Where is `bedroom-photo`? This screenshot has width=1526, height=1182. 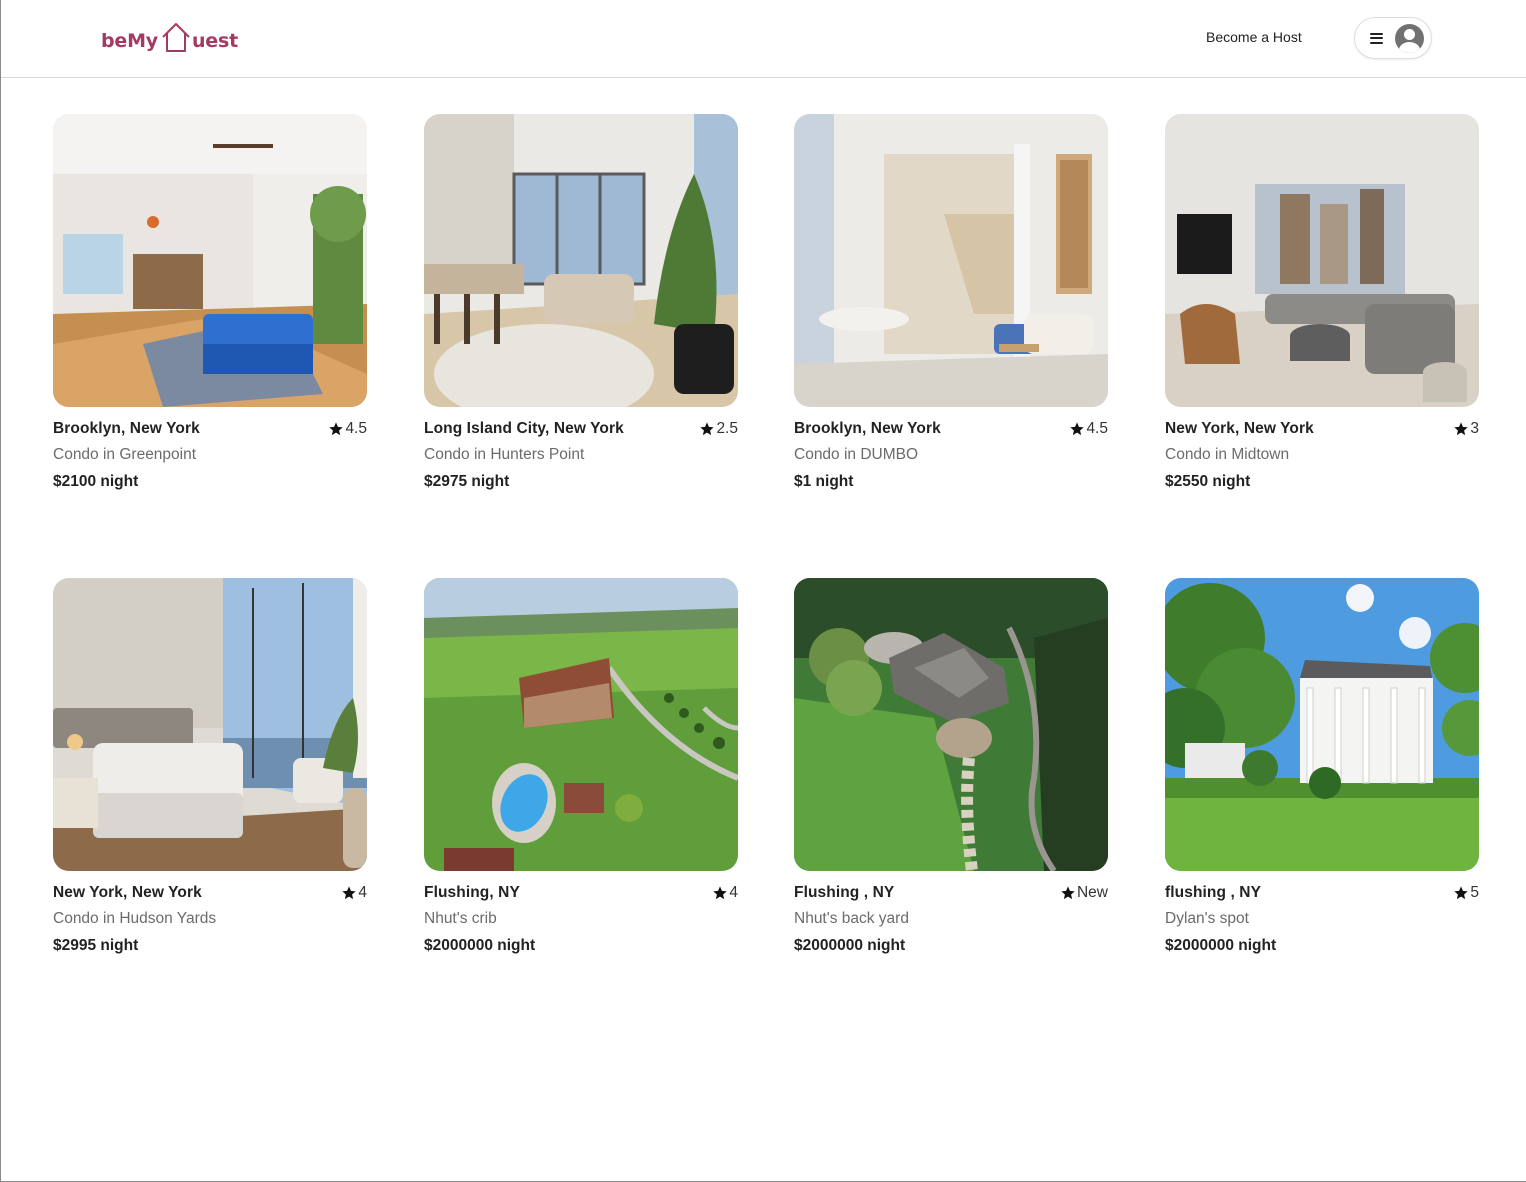 bedroom-photo is located at coordinates (210, 724).